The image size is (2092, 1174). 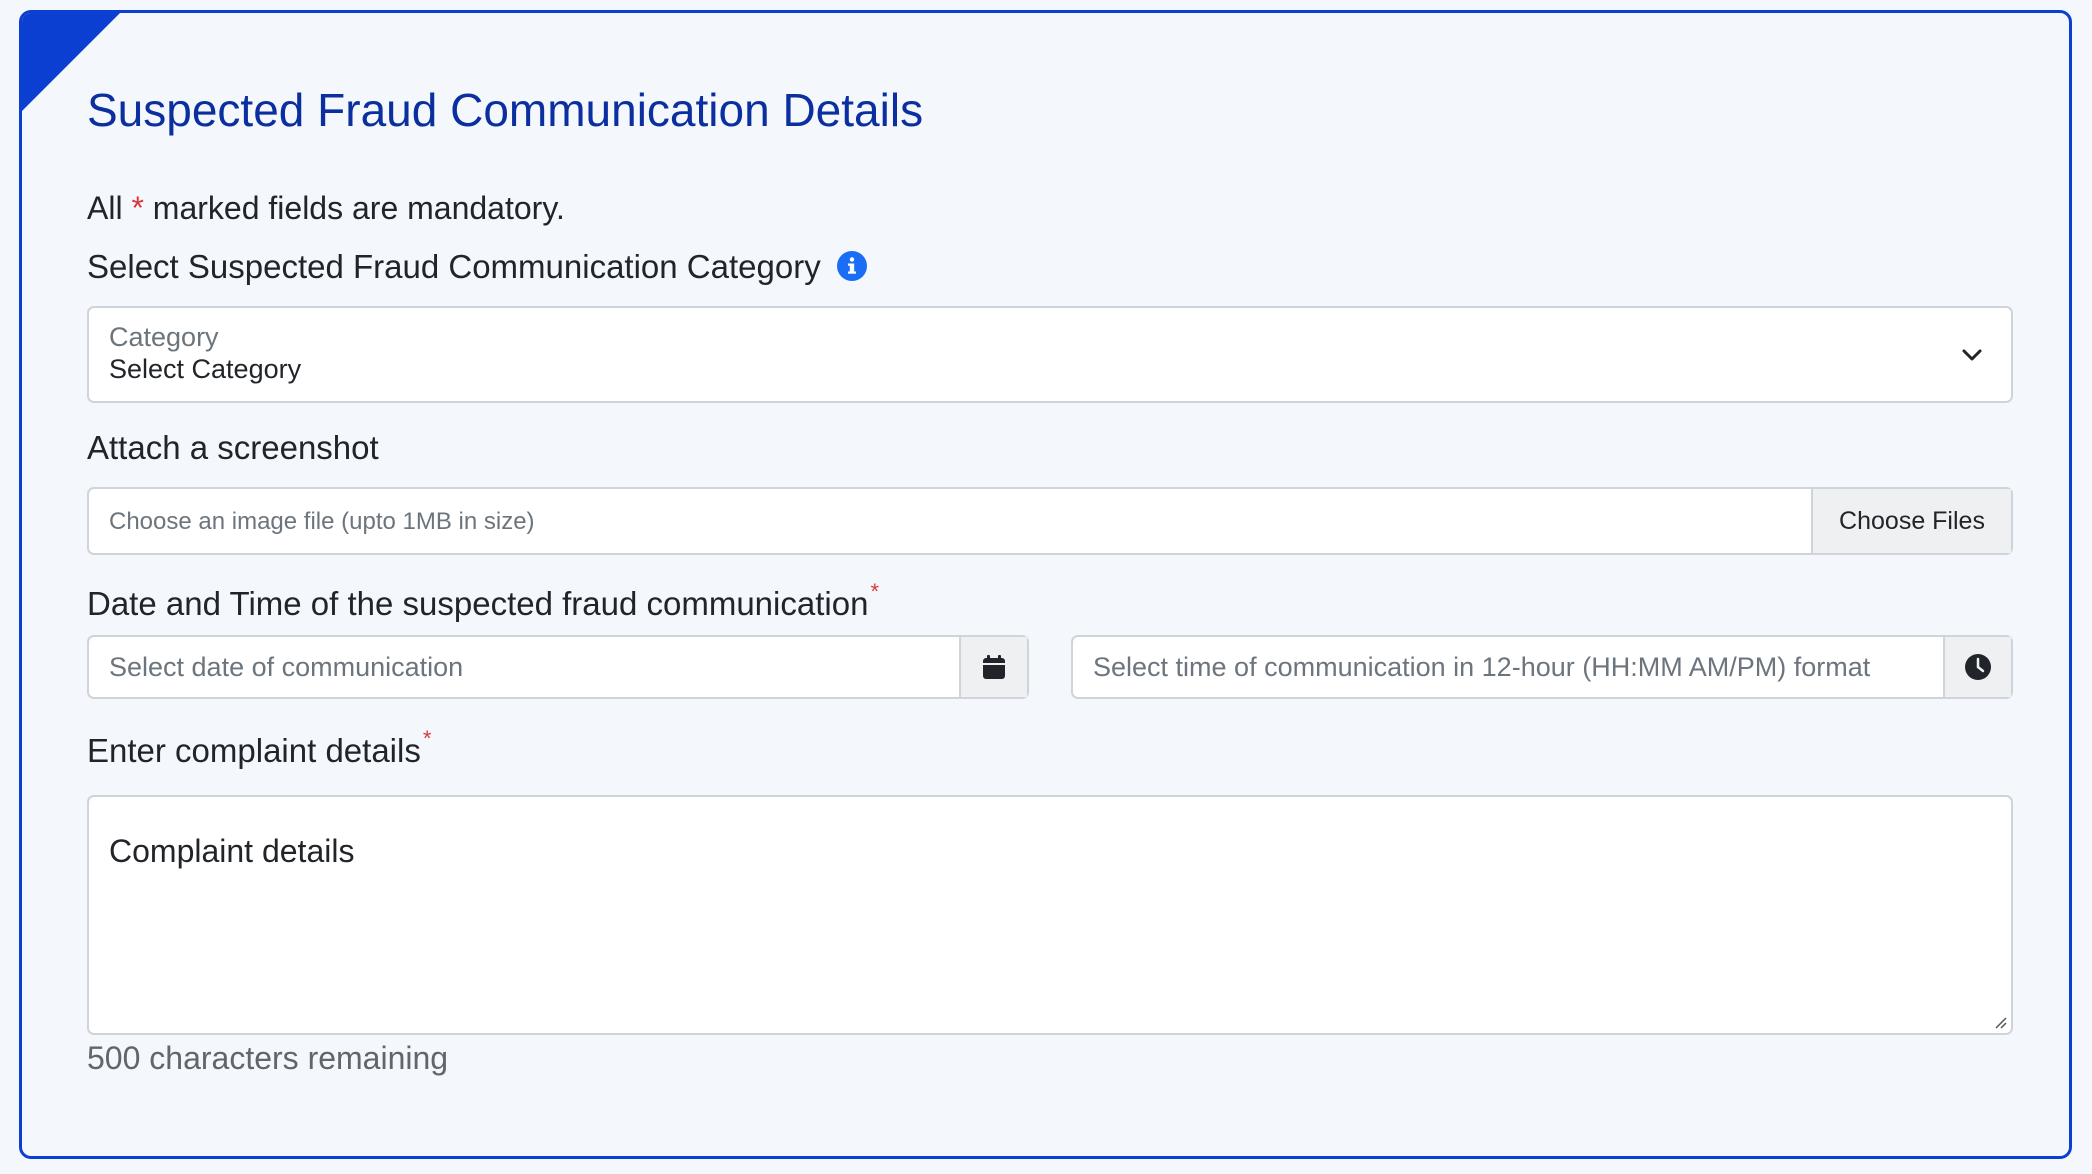 I want to click on category-select: Category Select Category, so click(x=1050, y=354).